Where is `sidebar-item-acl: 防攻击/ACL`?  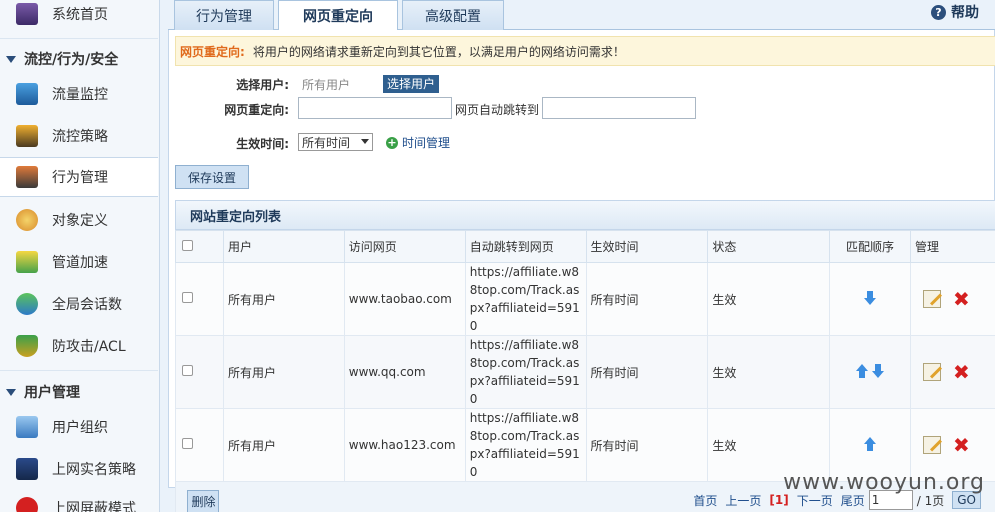
sidebar-item-acl: 防攻击/ACL is located at coordinates (79, 346).